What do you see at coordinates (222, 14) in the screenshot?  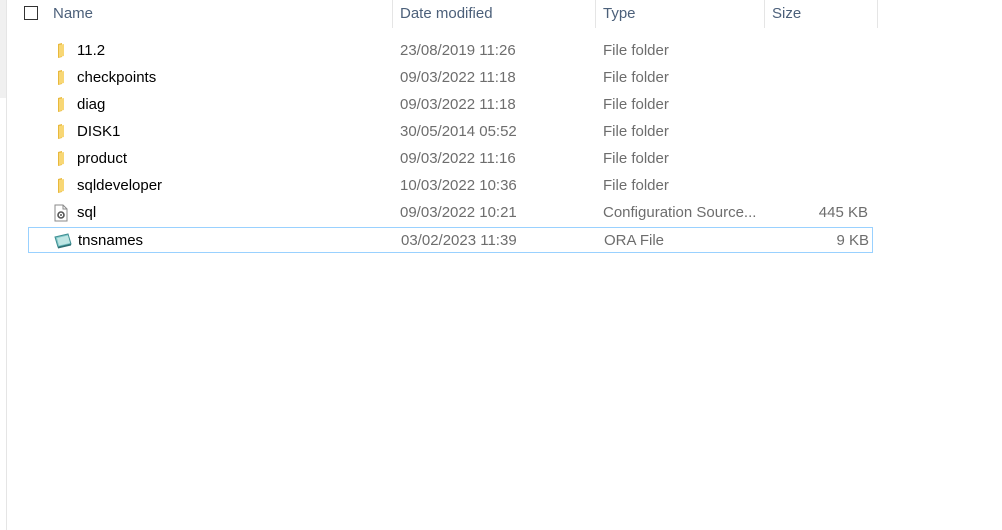 I see `column-header-name: Name` at bounding box center [222, 14].